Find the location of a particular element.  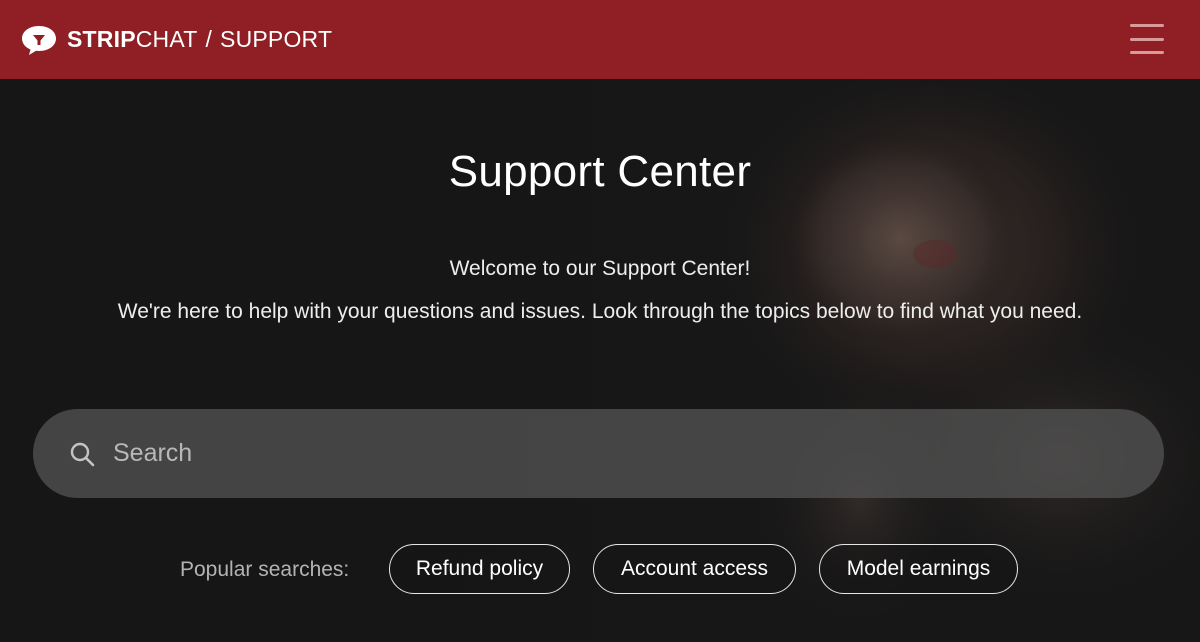

chip-model-earnings: Model earnings is located at coordinates (918, 569).